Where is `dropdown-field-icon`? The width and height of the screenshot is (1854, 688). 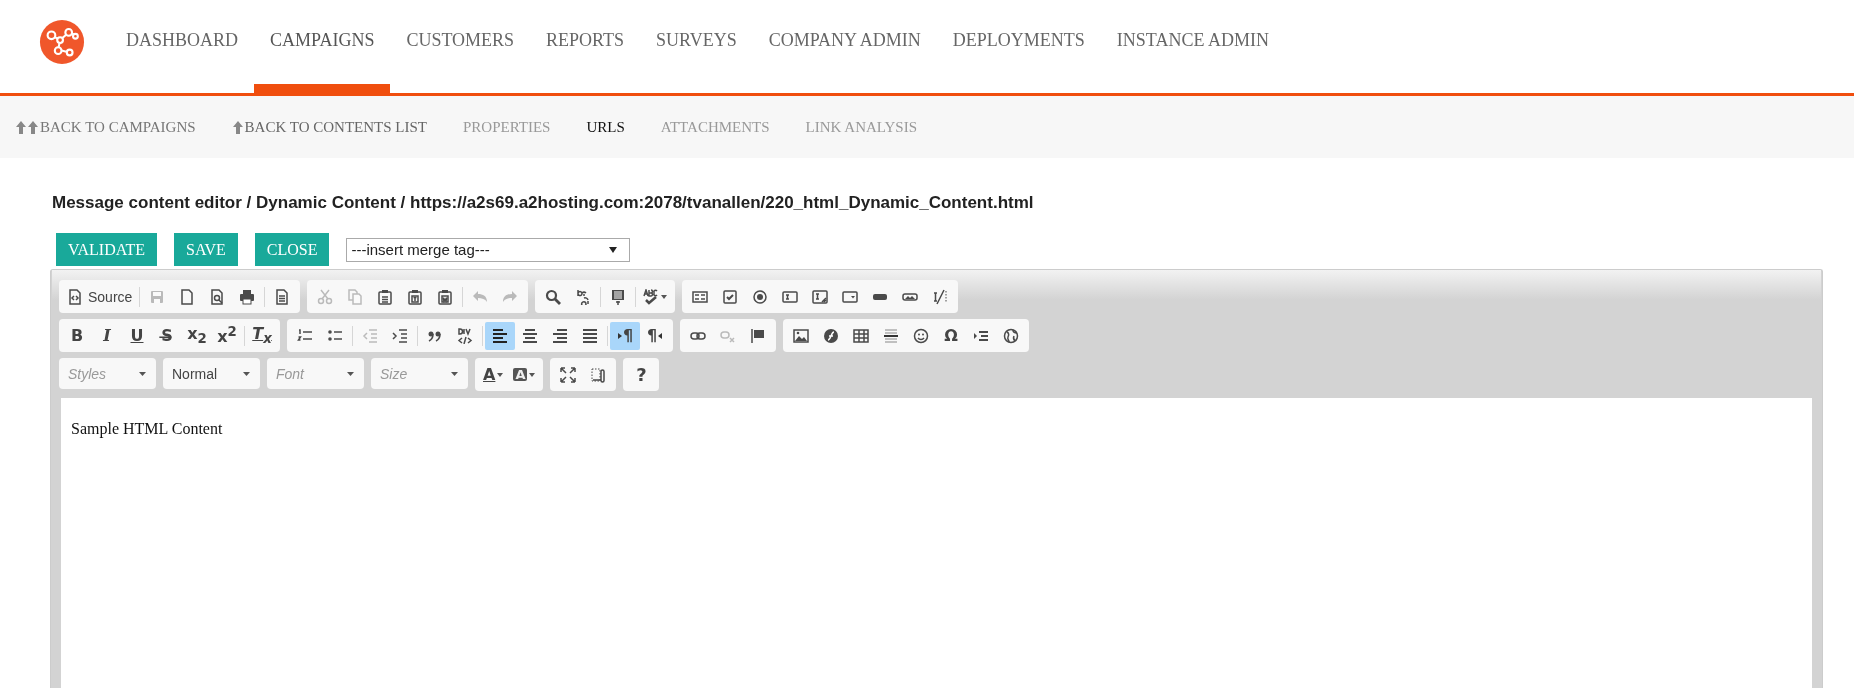
dropdown-field-icon is located at coordinates (850, 296).